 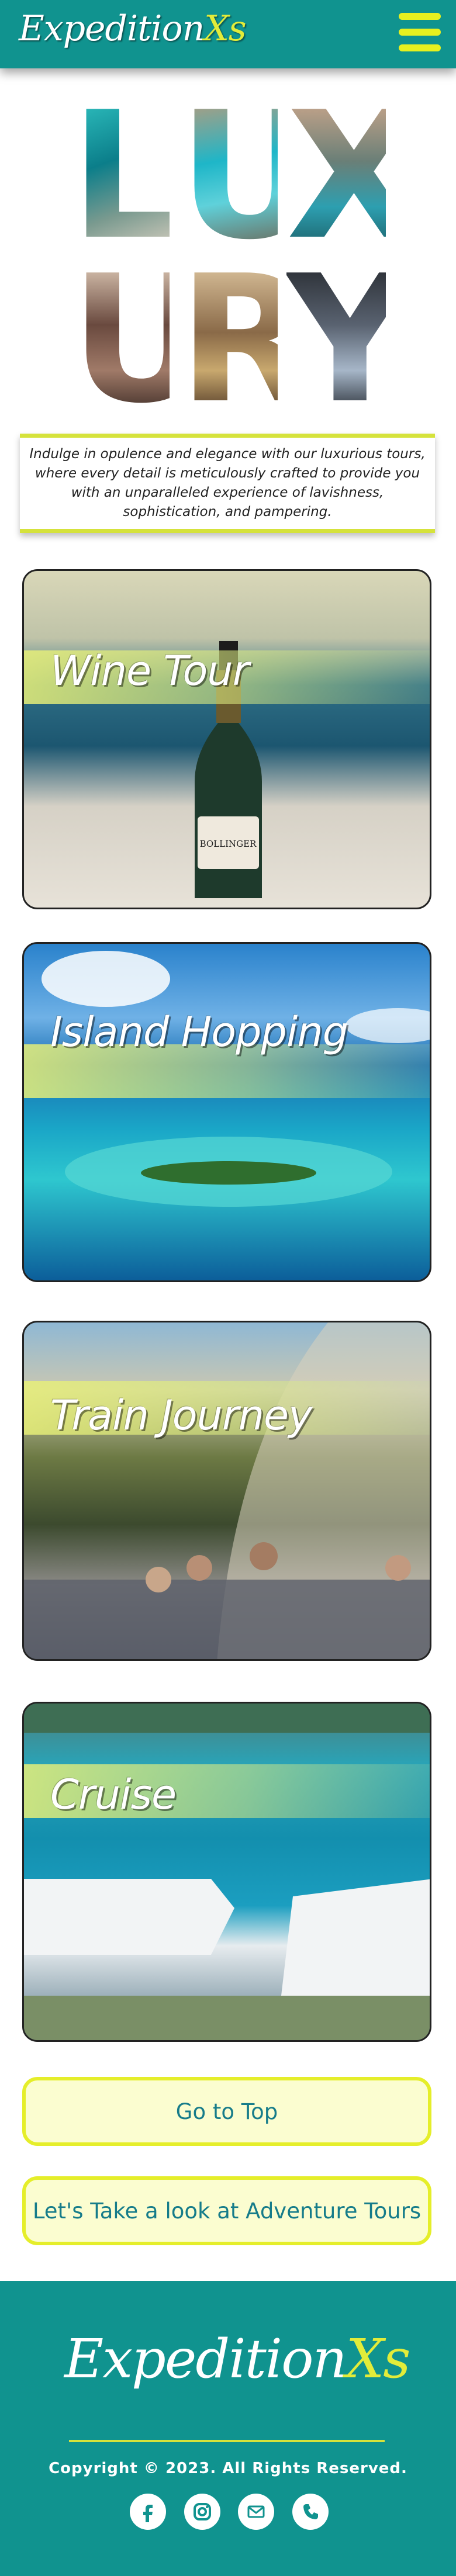 I want to click on hamburger-menu-icon, so click(x=420, y=32).